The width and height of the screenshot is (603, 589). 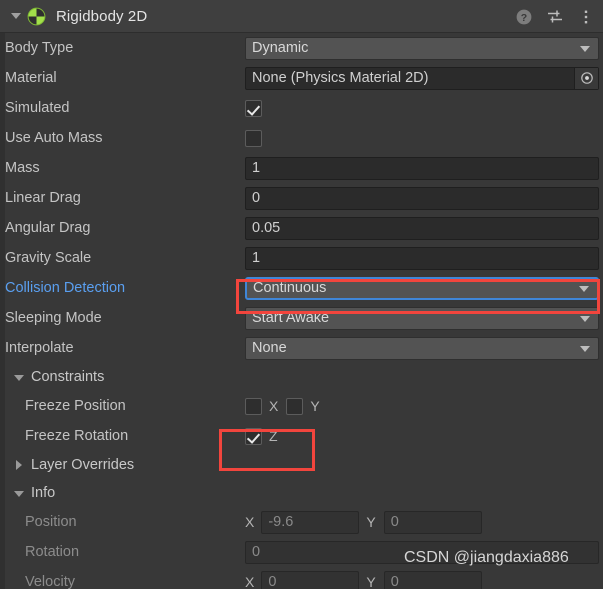 What do you see at coordinates (422, 406) in the screenshot?
I see `property-control: X Y` at bounding box center [422, 406].